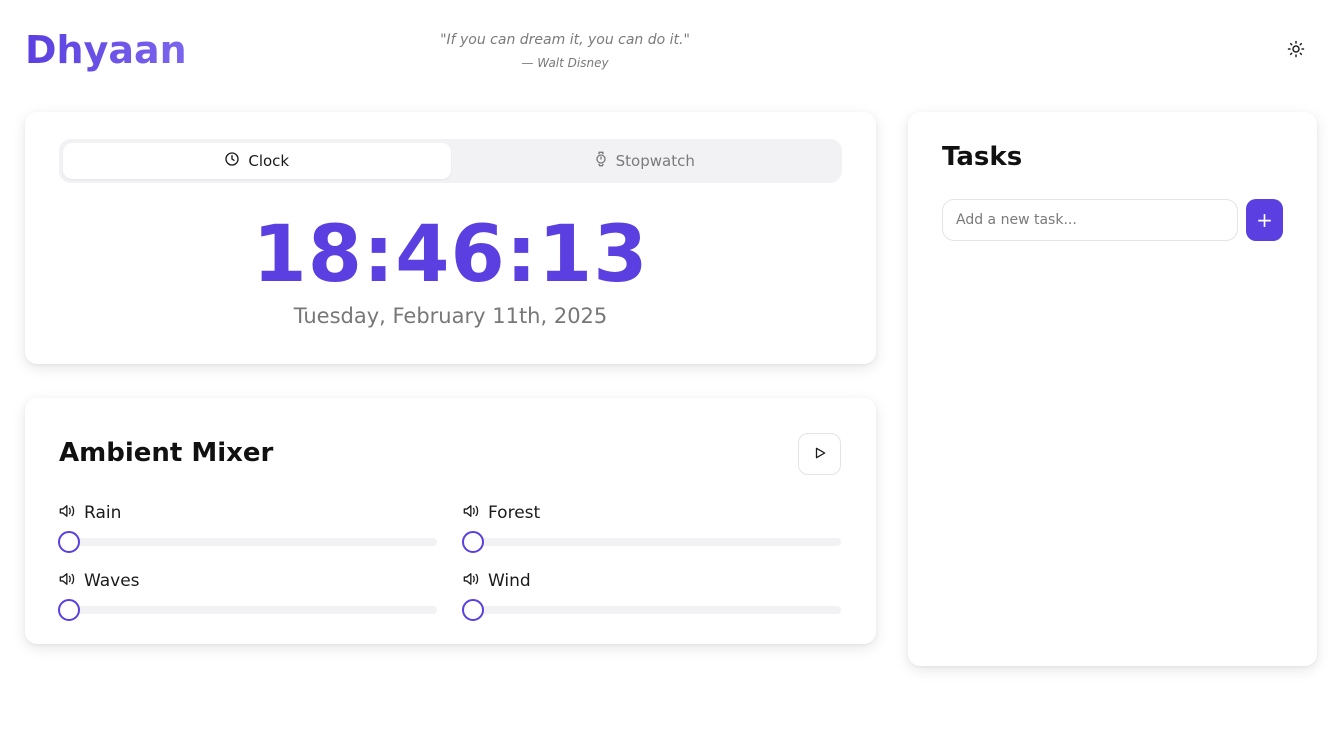 The height and width of the screenshot is (736, 1342). What do you see at coordinates (450, 316) in the screenshot?
I see `clock-date: Tuesday, February 11th, 2025` at bounding box center [450, 316].